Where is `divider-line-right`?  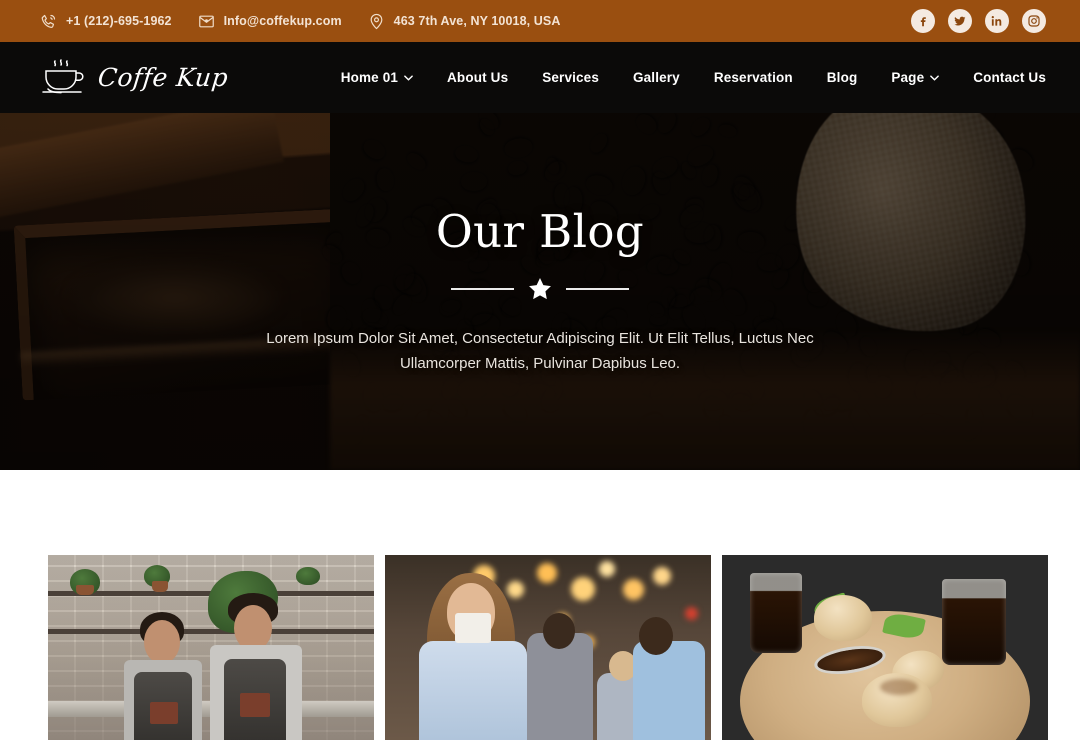
divider-line-right is located at coordinates (597, 289).